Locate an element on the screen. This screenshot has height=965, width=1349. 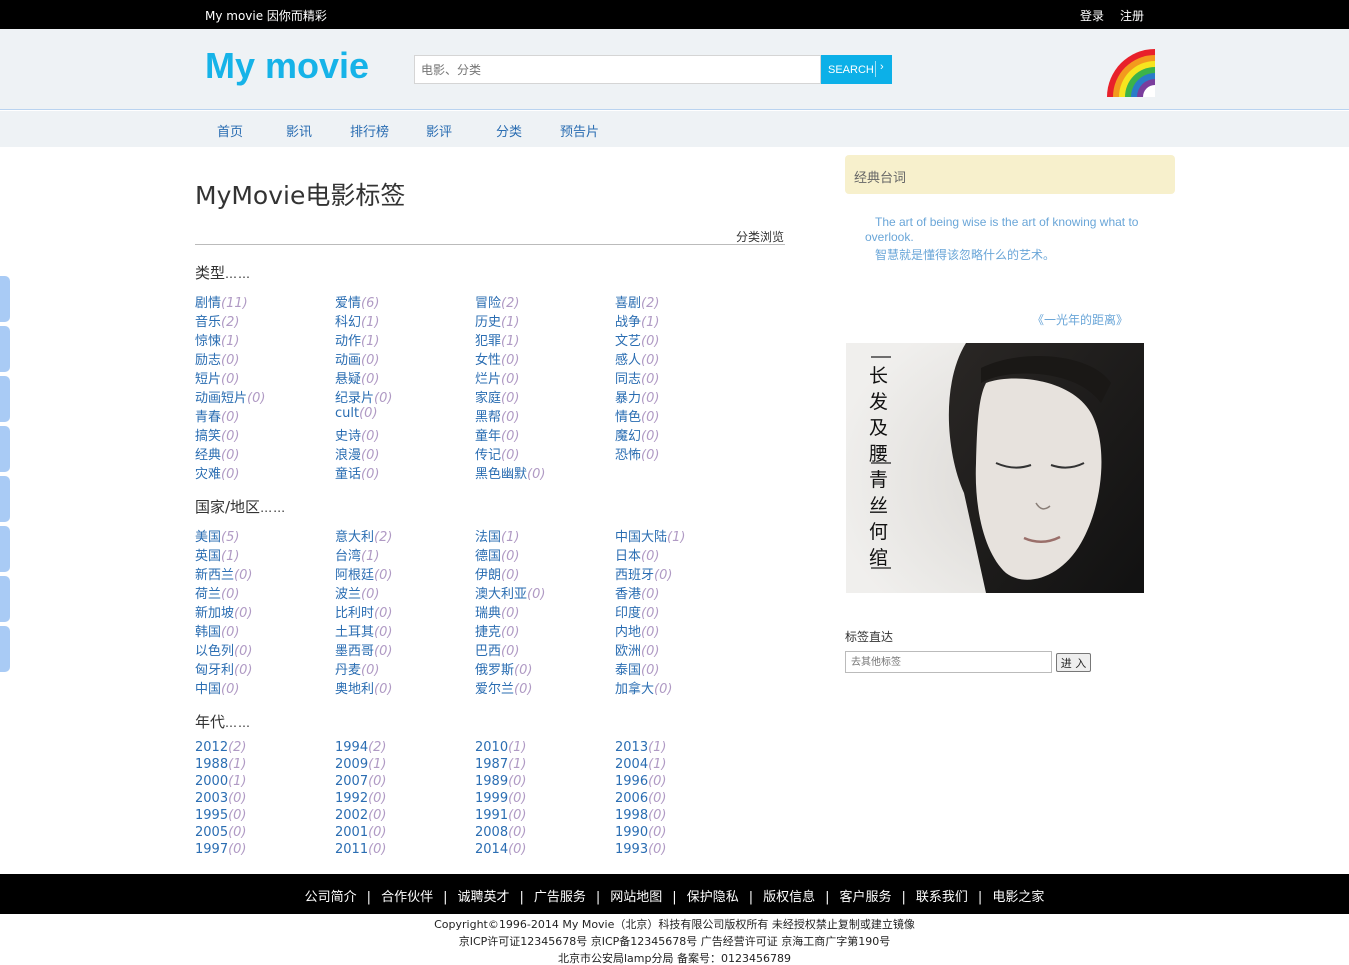
tag-link: 喜剧(2) is located at coordinates (637, 301).